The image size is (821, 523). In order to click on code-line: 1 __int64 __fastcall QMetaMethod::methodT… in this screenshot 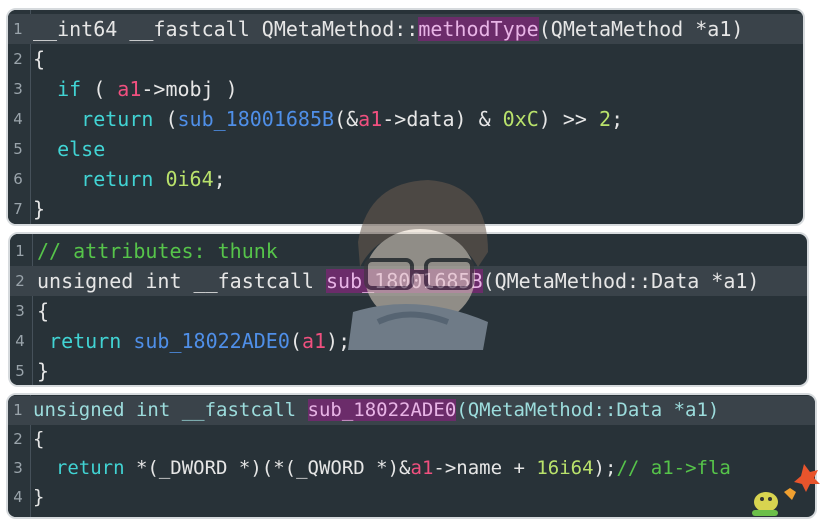, I will do `click(405, 29)`.